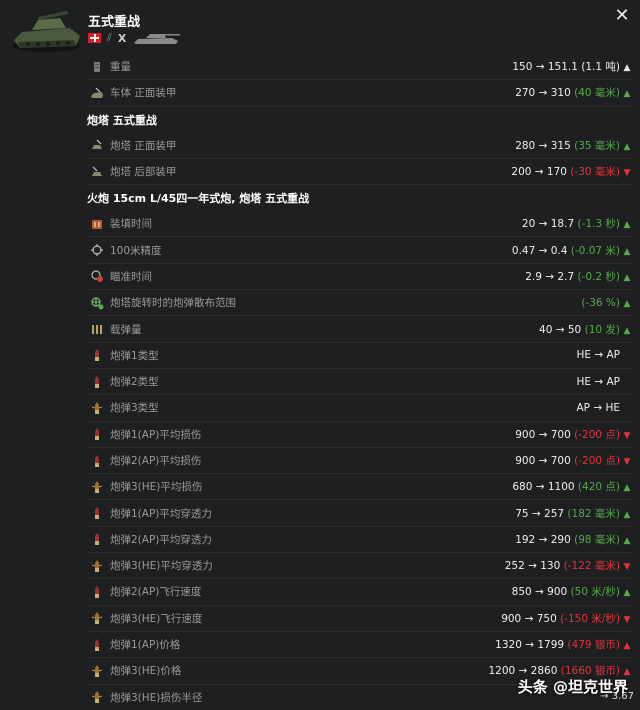 The image size is (640, 710). I want to click on tank-name: 五式重战, so click(114, 22).